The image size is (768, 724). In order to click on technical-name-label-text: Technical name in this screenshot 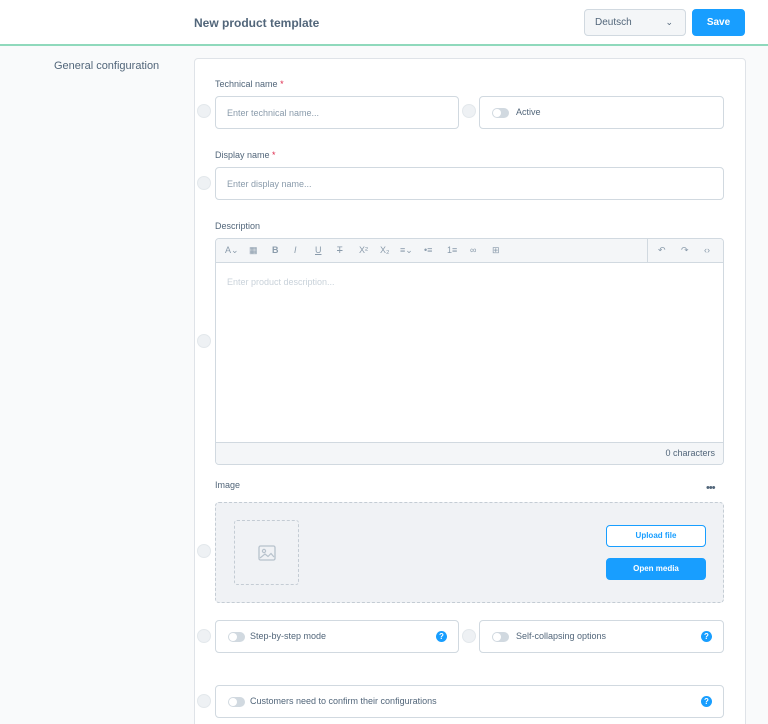, I will do `click(246, 84)`.